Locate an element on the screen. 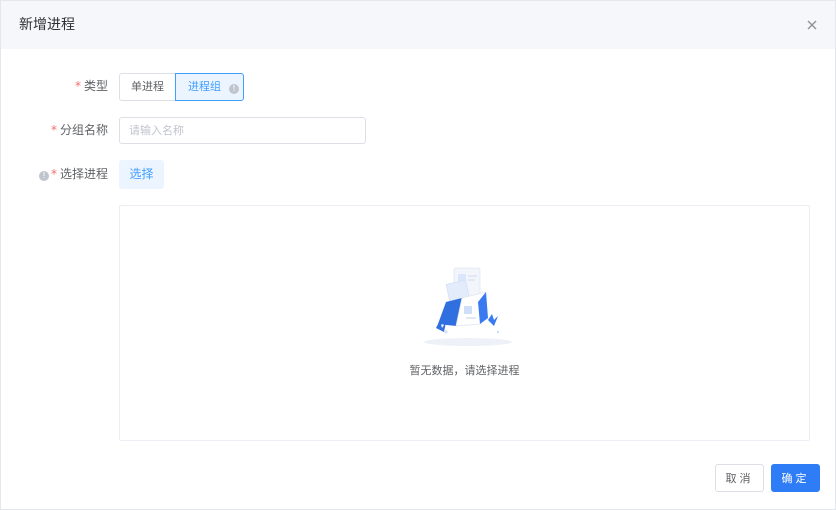 Image resolution: width=836 pixels, height=510 pixels. type-label: * 类型 is located at coordinates (91, 86).